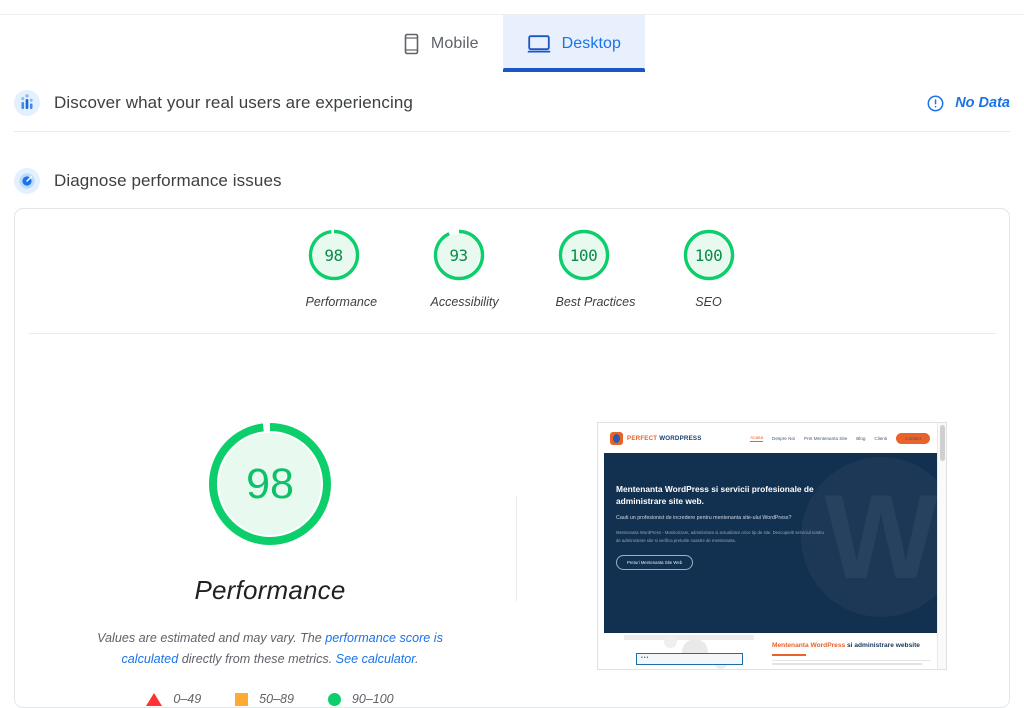 The height and width of the screenshot is (708, 1024). Describe the element at coordinates (689, 659) in the screenshot. I see `thumb-input-field` at that location.